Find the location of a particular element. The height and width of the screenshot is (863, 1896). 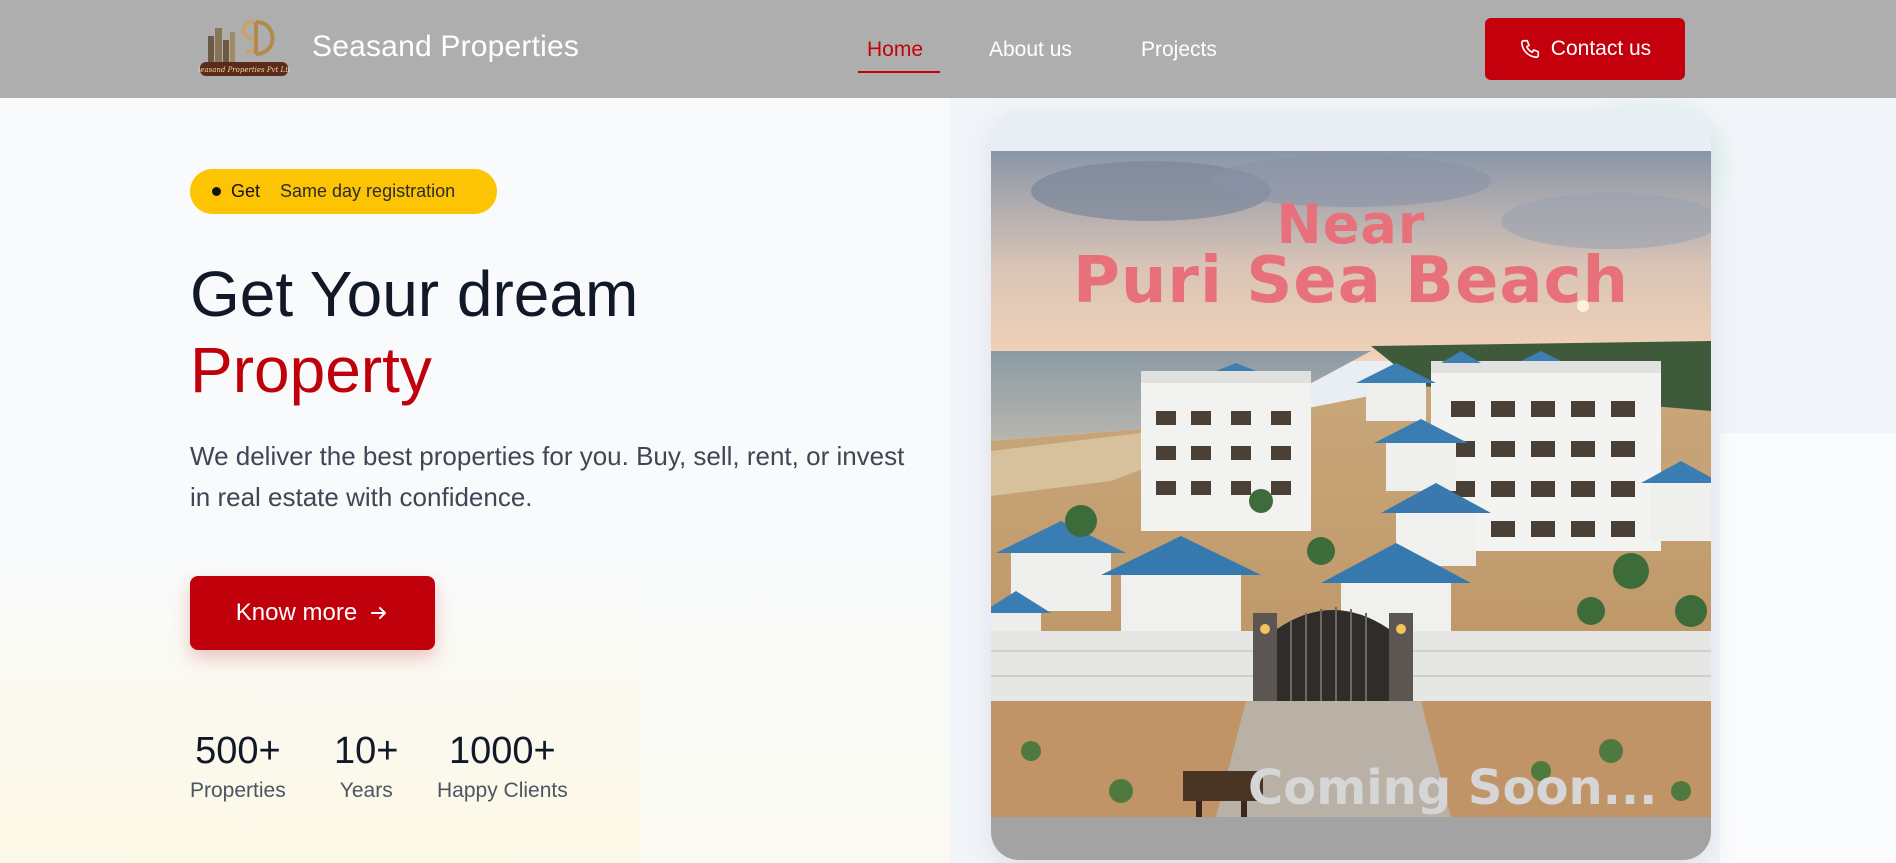

stat-label: Properties is located at coordinates (238, 790).